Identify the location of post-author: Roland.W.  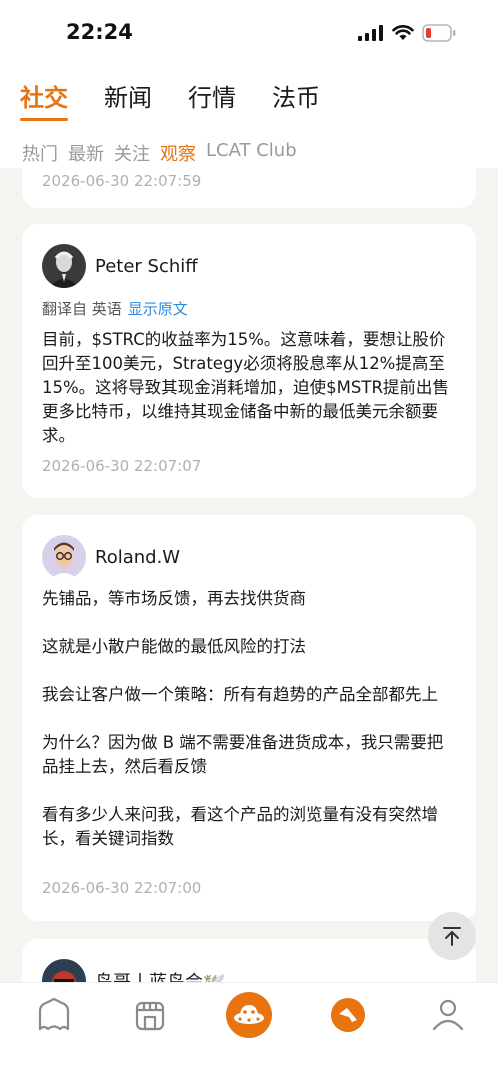
(111, 557).